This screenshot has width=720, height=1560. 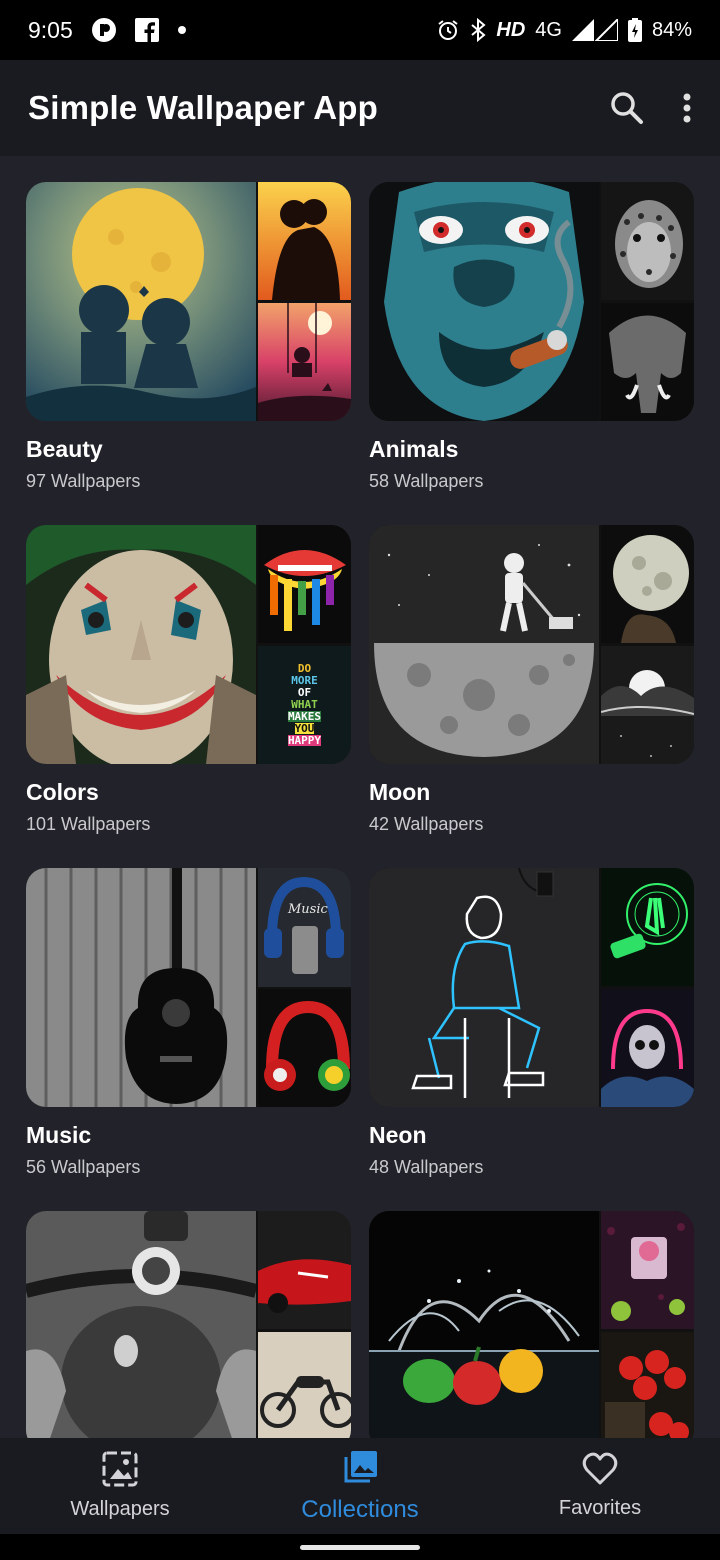 I want to click on nav-item-wallpapers: Wallpapers, so click(x=120, y=1486).